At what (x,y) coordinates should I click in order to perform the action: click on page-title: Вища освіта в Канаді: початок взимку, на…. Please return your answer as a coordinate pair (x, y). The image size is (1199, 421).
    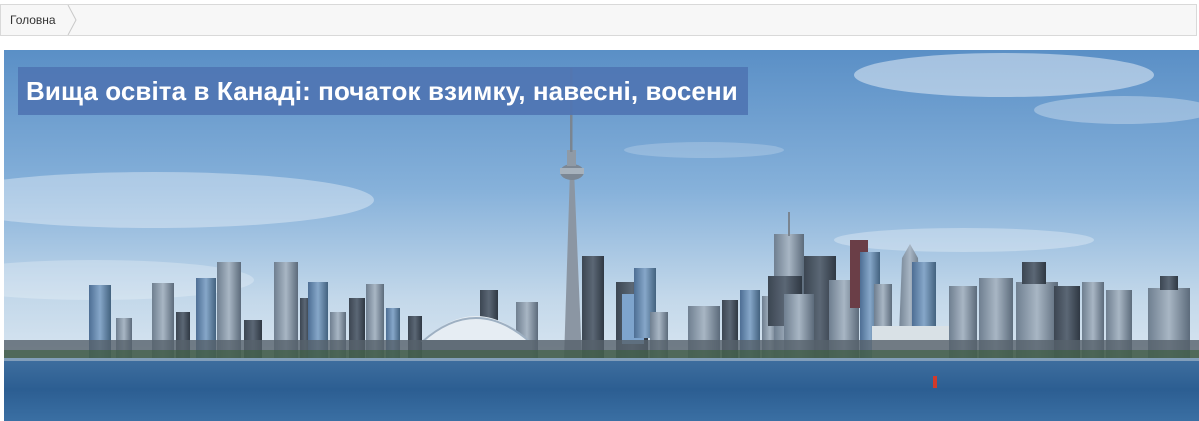
    Looking at the image, I should click on (383, 91).